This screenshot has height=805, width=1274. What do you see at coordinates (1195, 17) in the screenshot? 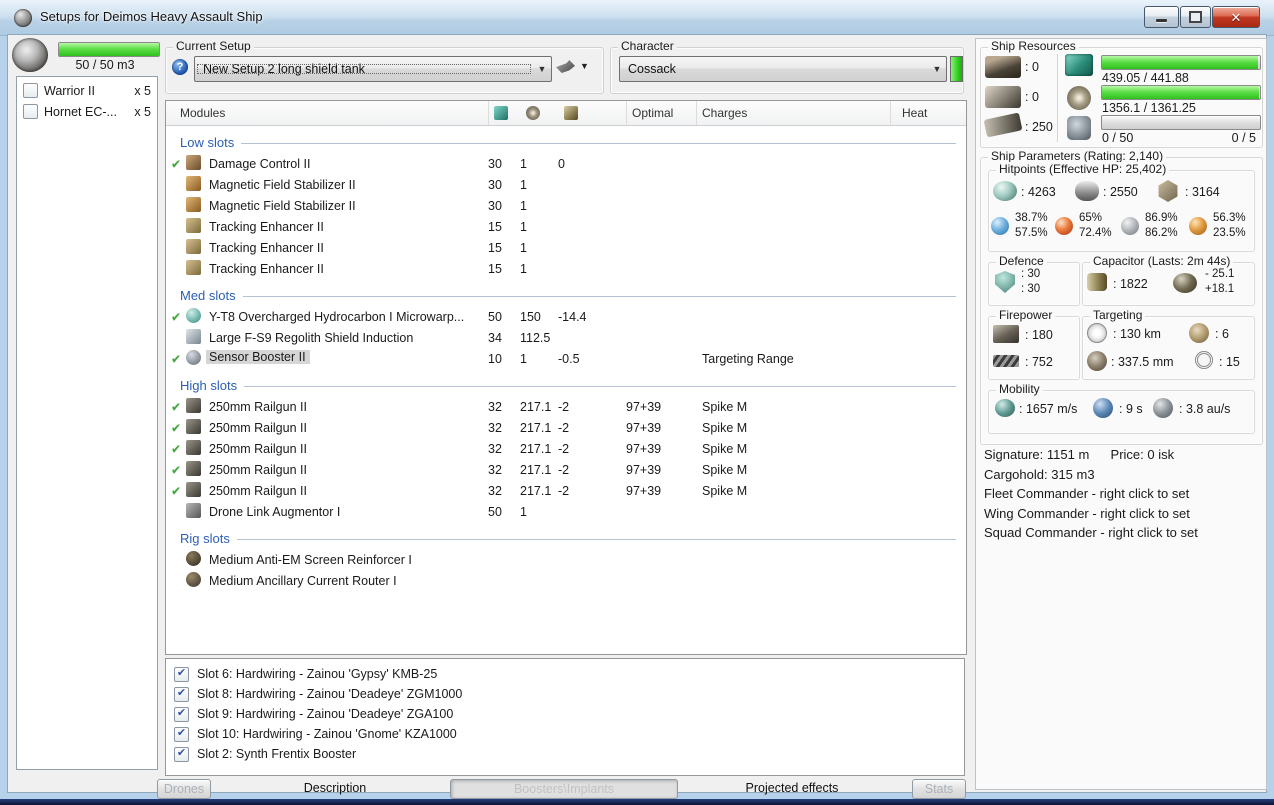
I see `maximize-button` at bounding box center [1195, 17].